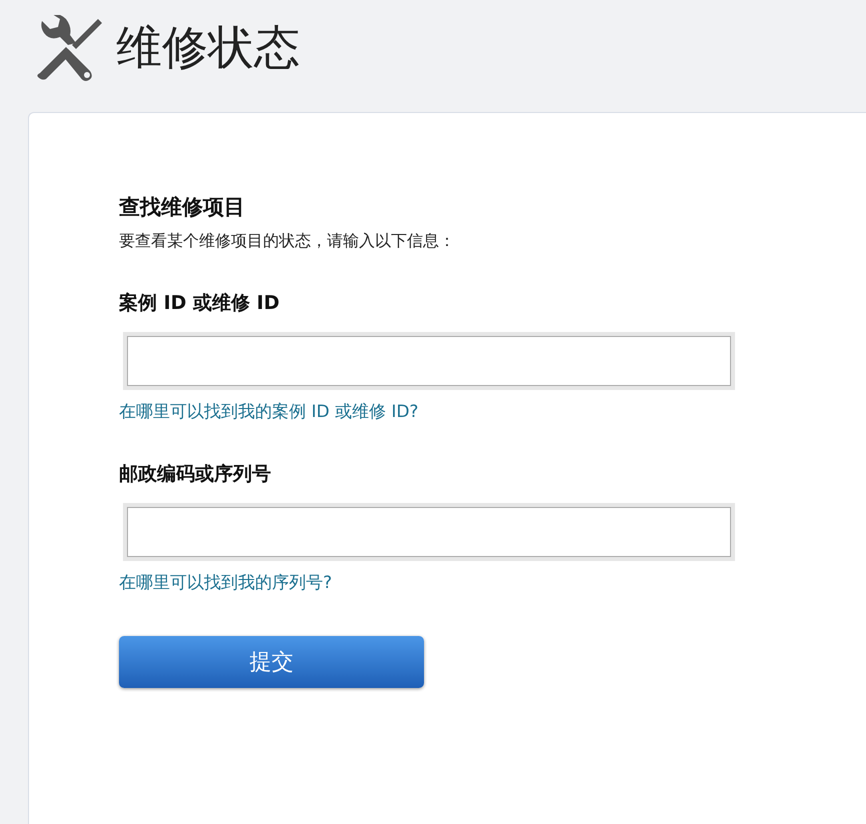 Image resolution: width=866 pixels, height=824 pixels. I want to click on field-label: 邮政编码或序列号, so click(195, 474).